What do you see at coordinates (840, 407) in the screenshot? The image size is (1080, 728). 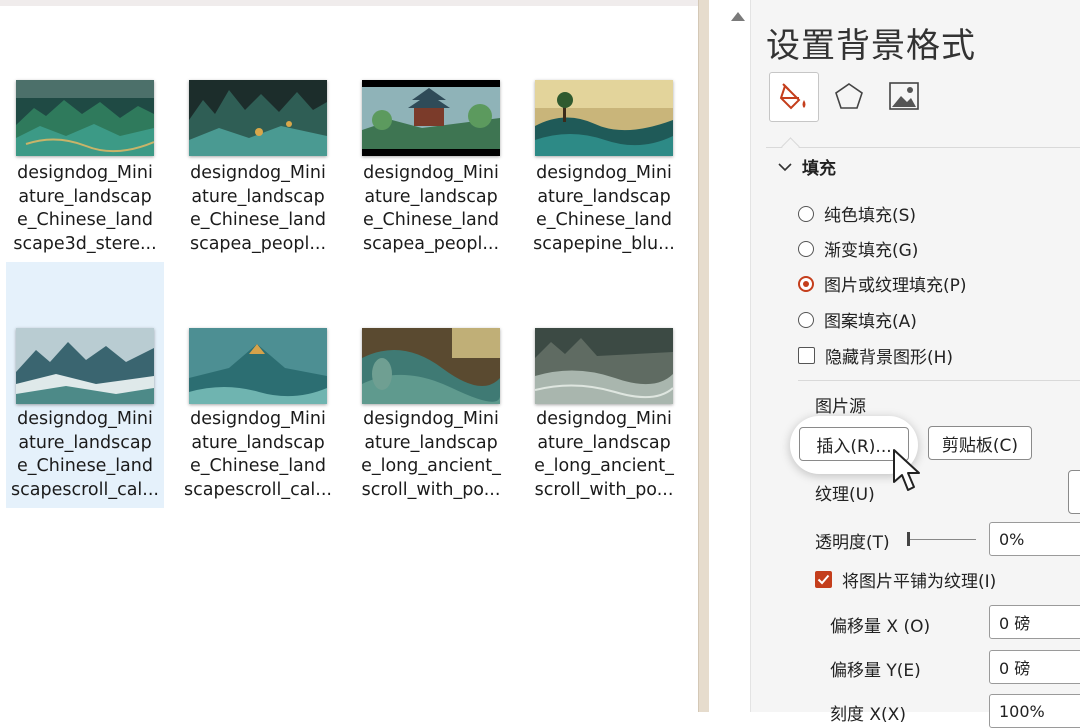 I see `picture-source-label: 图片源` at bounding box center [840, 407].